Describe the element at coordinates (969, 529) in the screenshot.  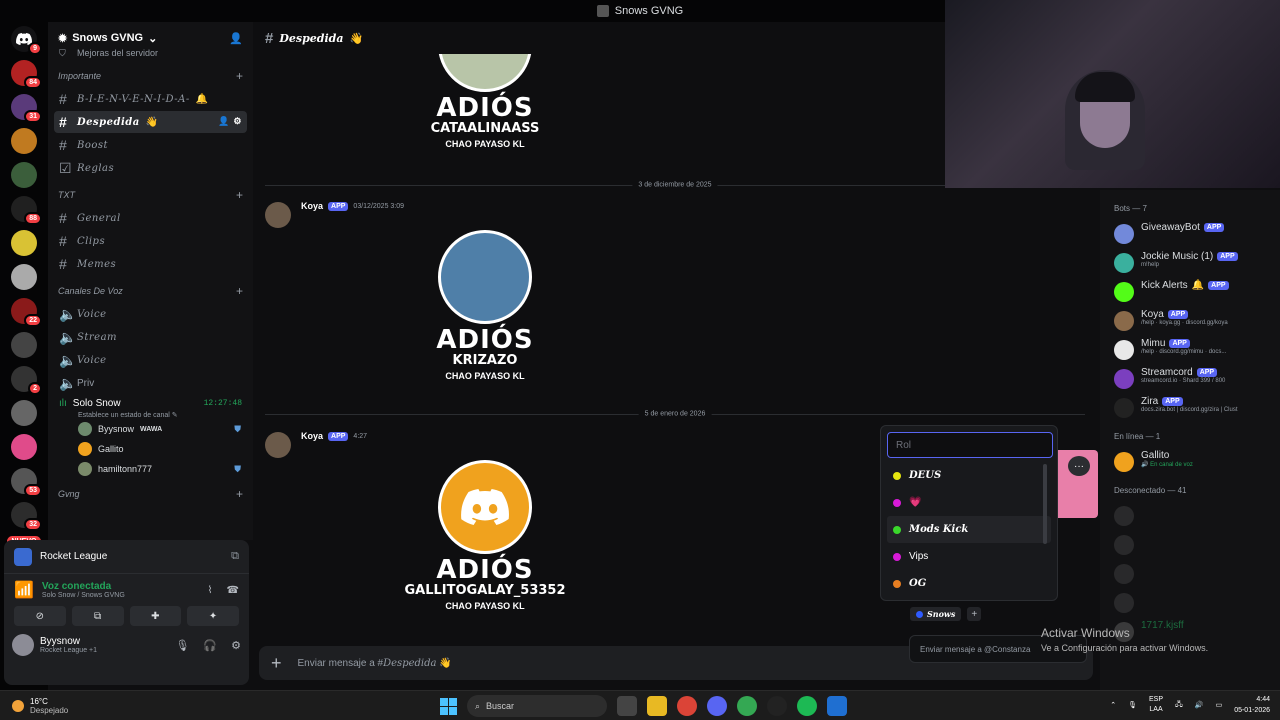
I see `role-option: Mods Kick` at that location.